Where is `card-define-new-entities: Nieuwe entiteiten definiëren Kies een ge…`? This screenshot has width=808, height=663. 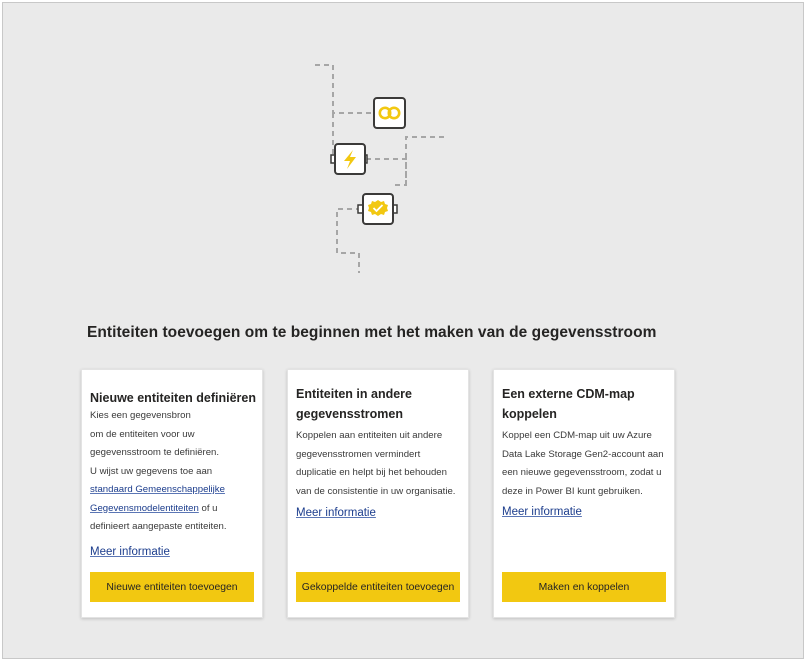 card-define-new-entities: Nieuwe entiteiten definiëren Kies een ge… is located at coordinates (172, 493).